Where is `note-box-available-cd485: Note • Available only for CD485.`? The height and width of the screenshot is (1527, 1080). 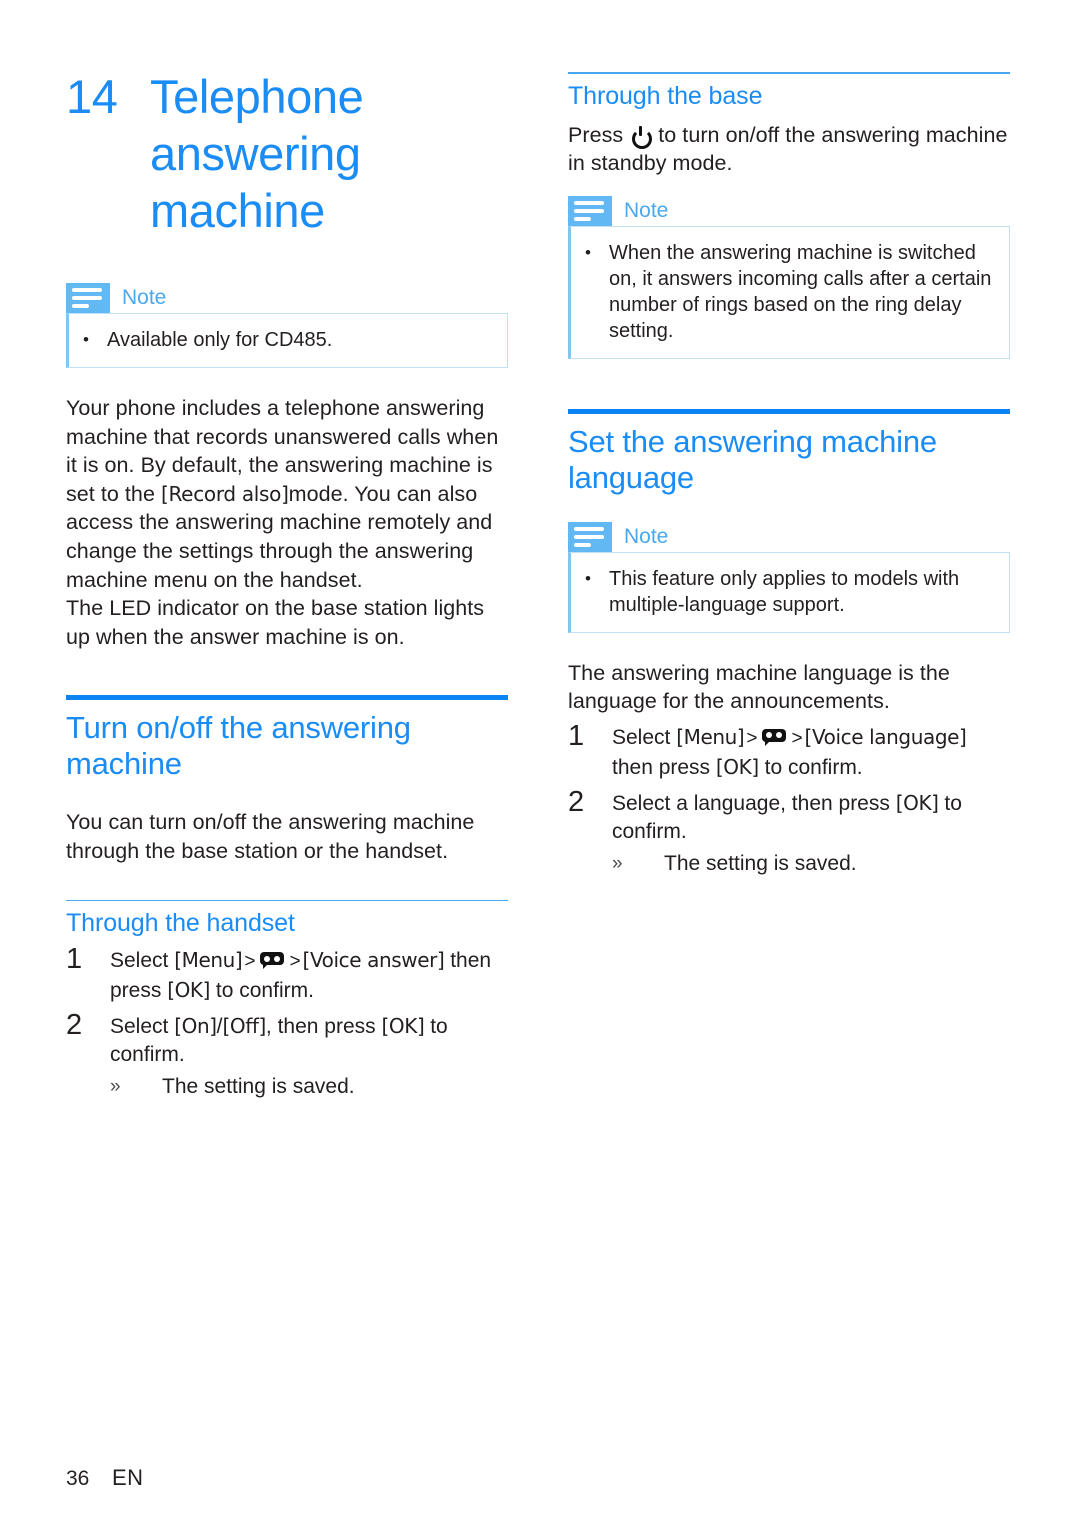
note-box-available-cd485: Note • Available only for CD485. is located at coordinates (287, 325).